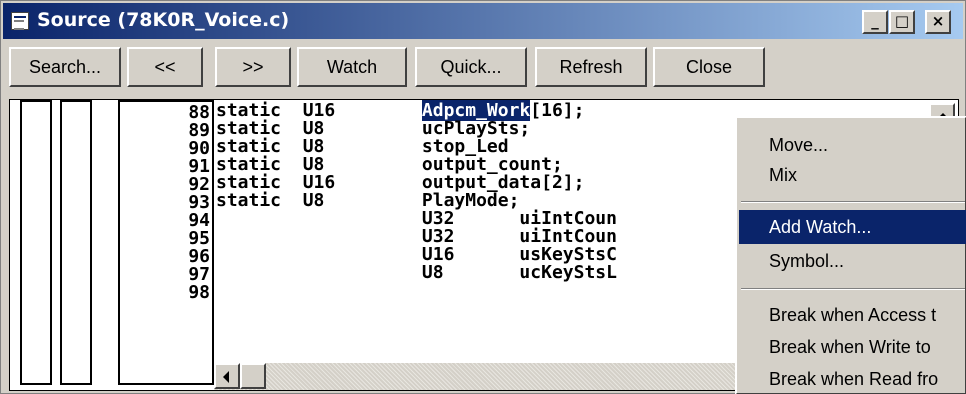  What do you see at coordinates (852, 315) in the screenshot?
I see `menu-item-break-on-access: Break when Access t` at bounding box center [852, 315].